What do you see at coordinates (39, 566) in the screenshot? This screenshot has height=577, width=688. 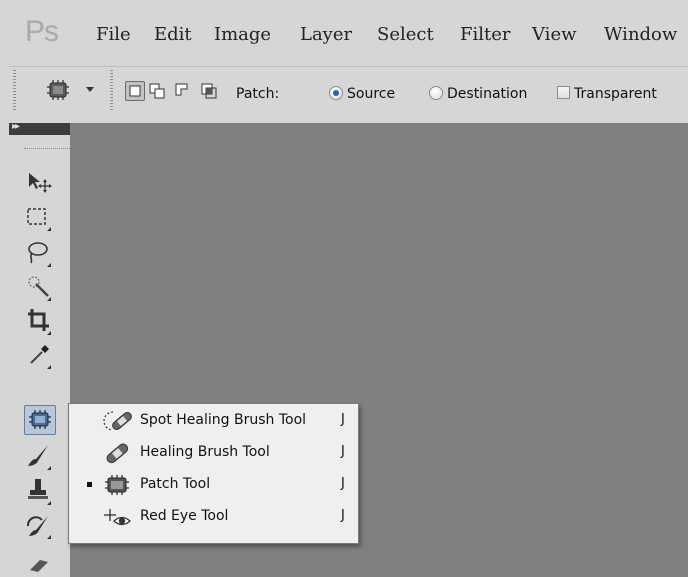 I see `eraser-icon` at bounding box center [39, 566].